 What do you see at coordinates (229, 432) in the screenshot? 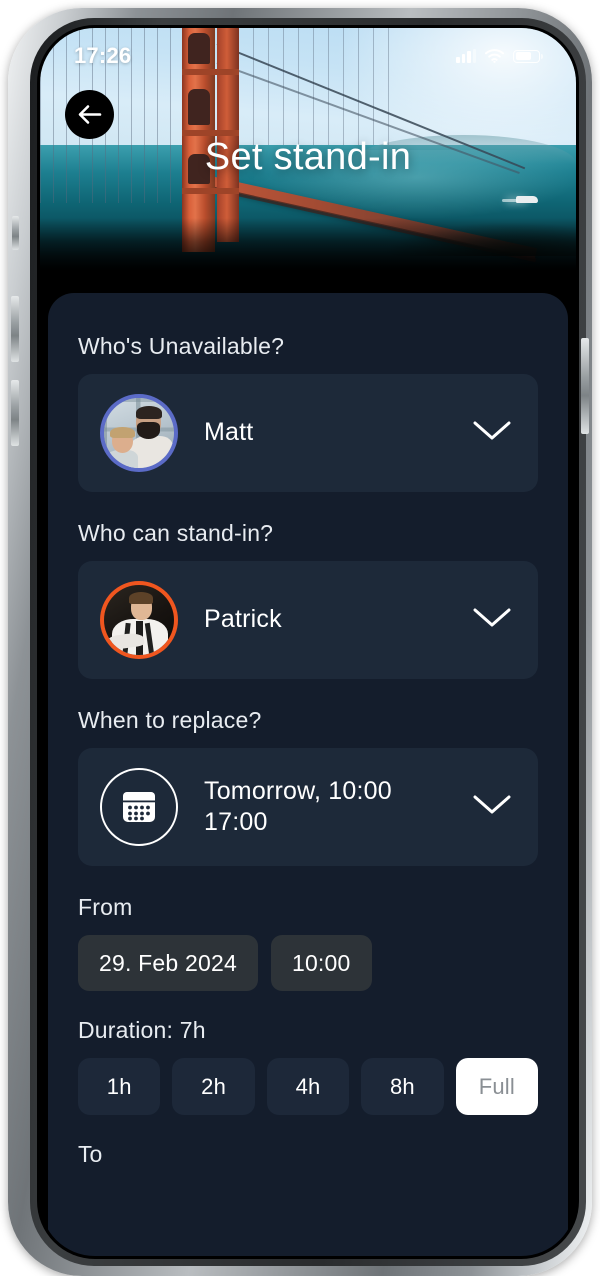
I see `unavailable-value: Matt` at bounding box center [229, 432].